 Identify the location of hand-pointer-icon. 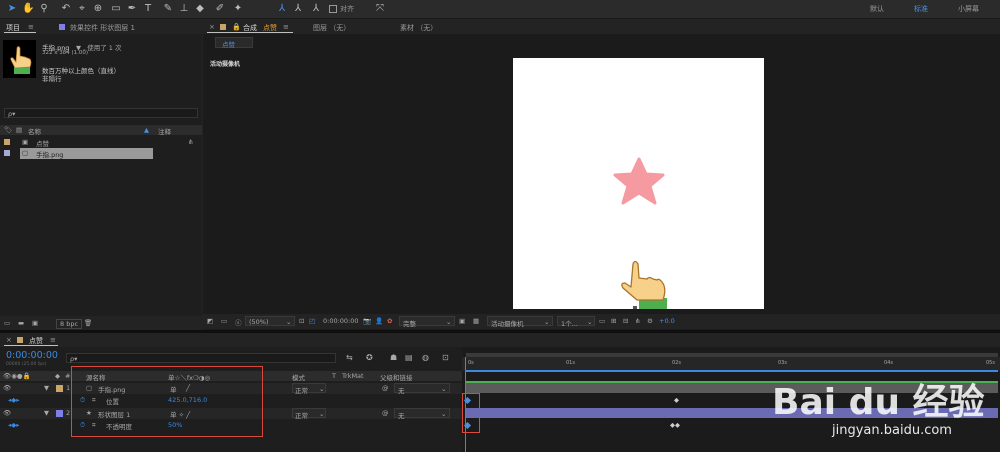
(21, 60).